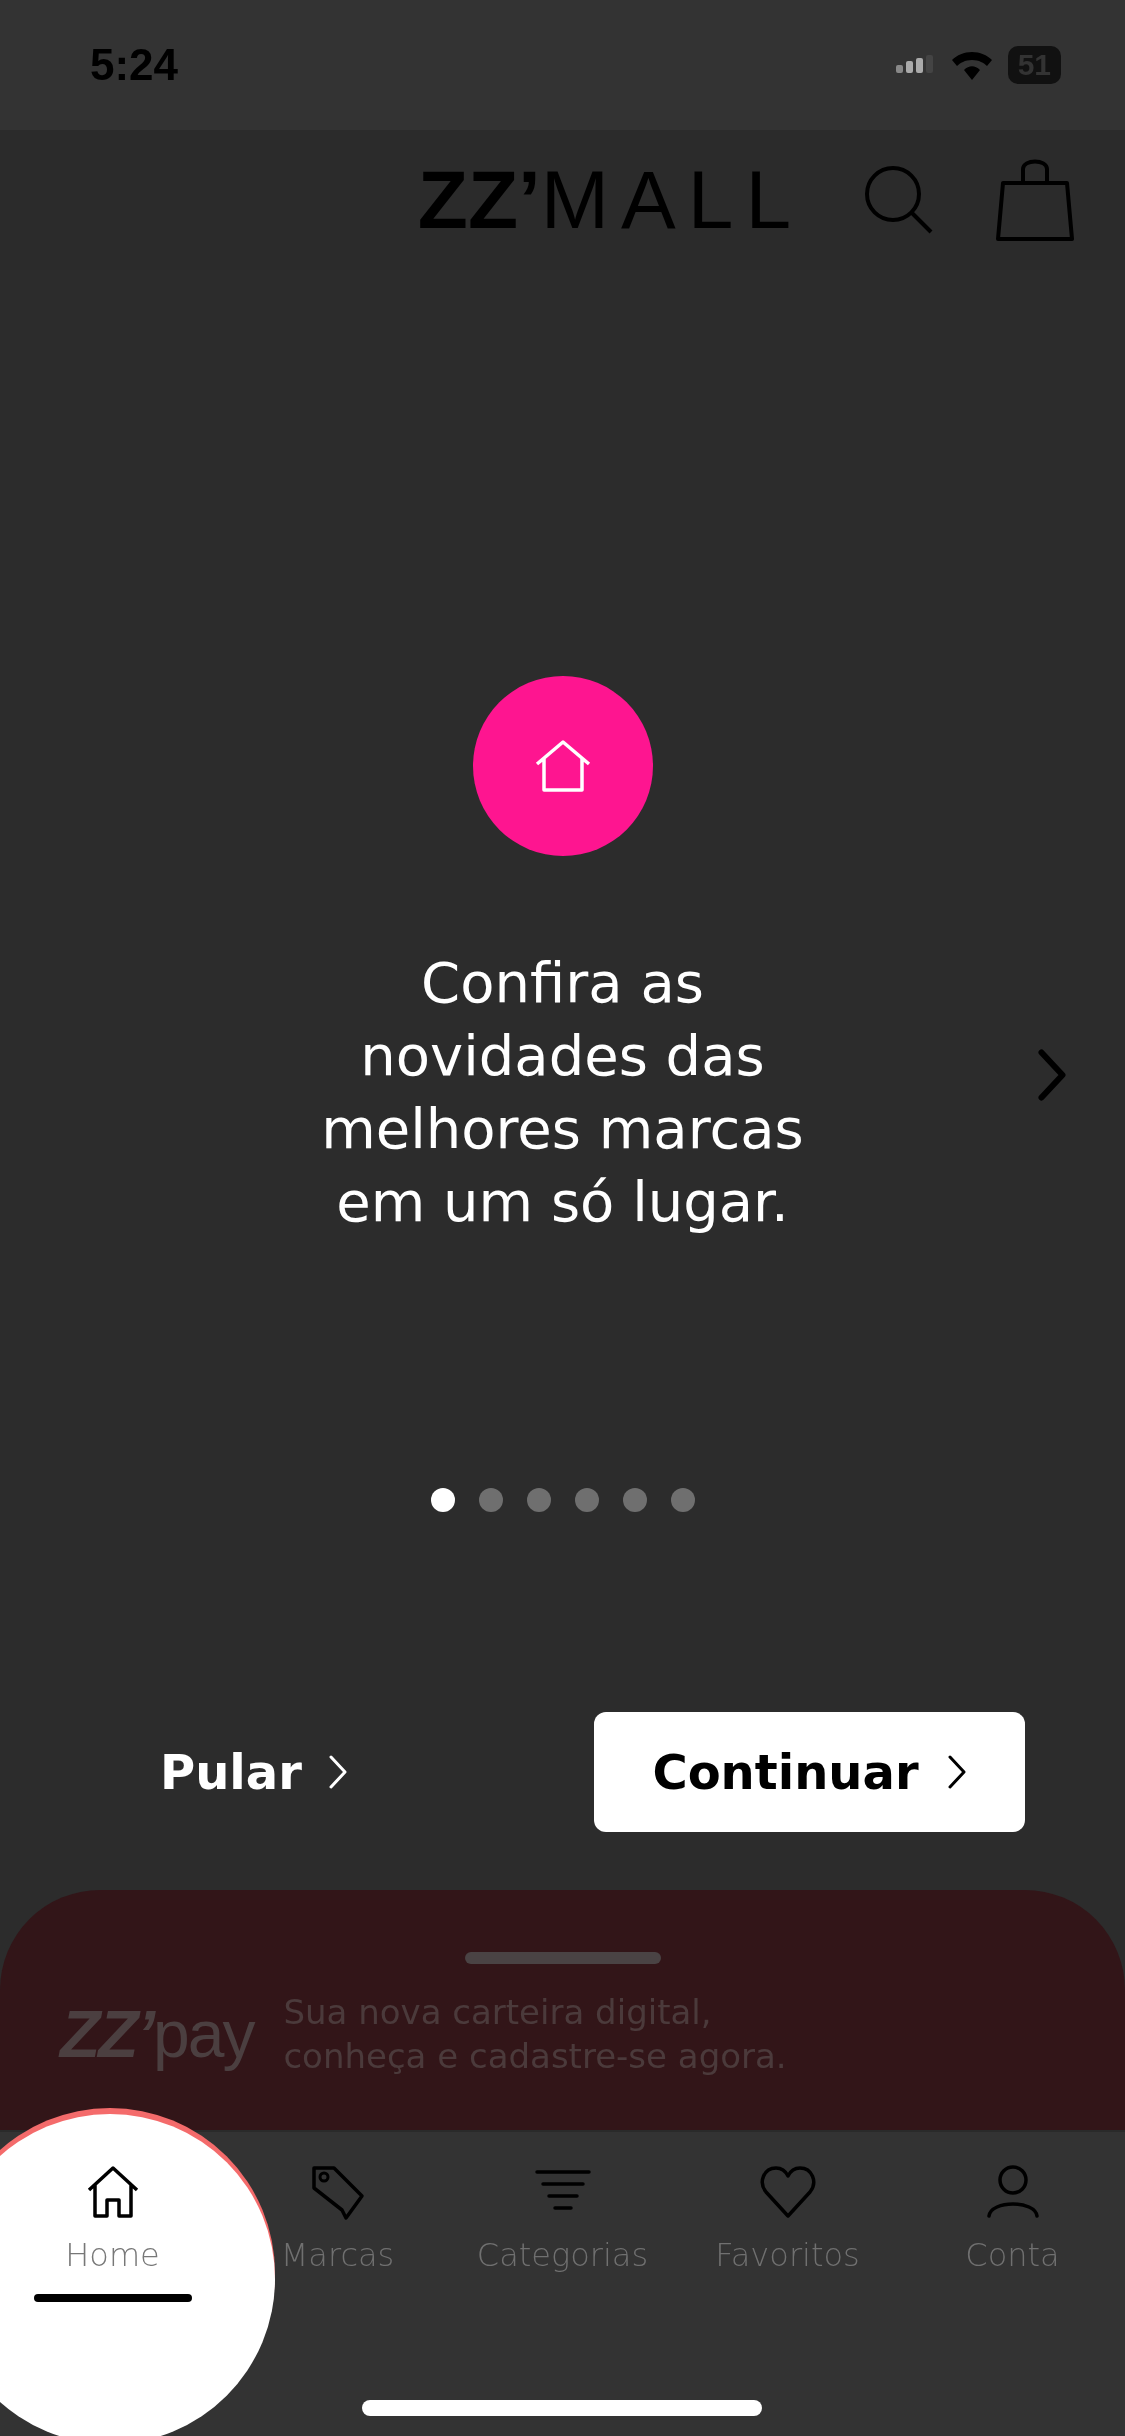 The width and height of the screenshot is (1125, 2436). Describe the element at coordinates (112, 2284) in the screenshot. I see `tab: Home` at that location.